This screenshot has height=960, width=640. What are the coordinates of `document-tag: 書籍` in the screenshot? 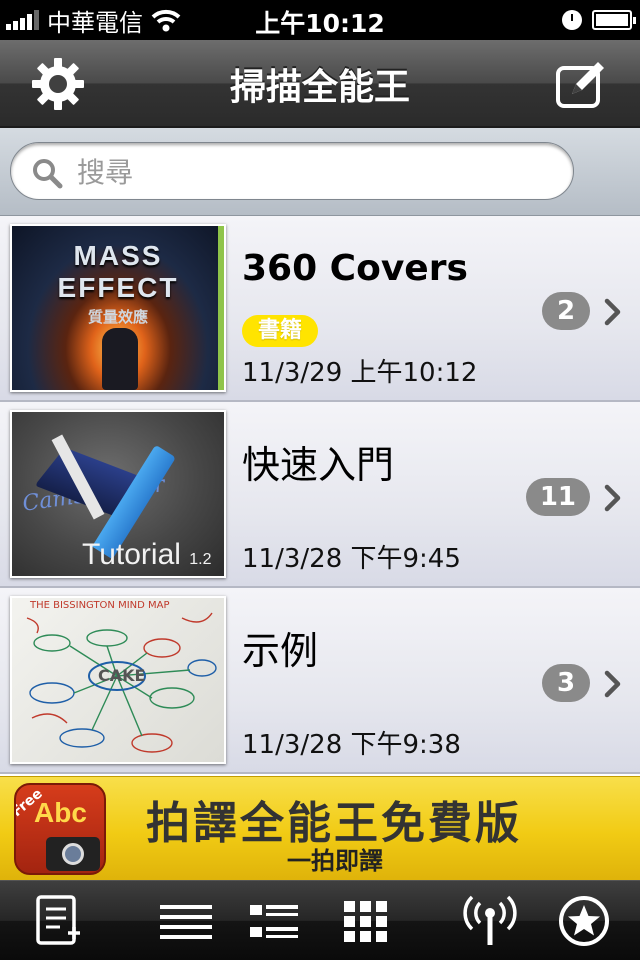 It's located at (280, 331).